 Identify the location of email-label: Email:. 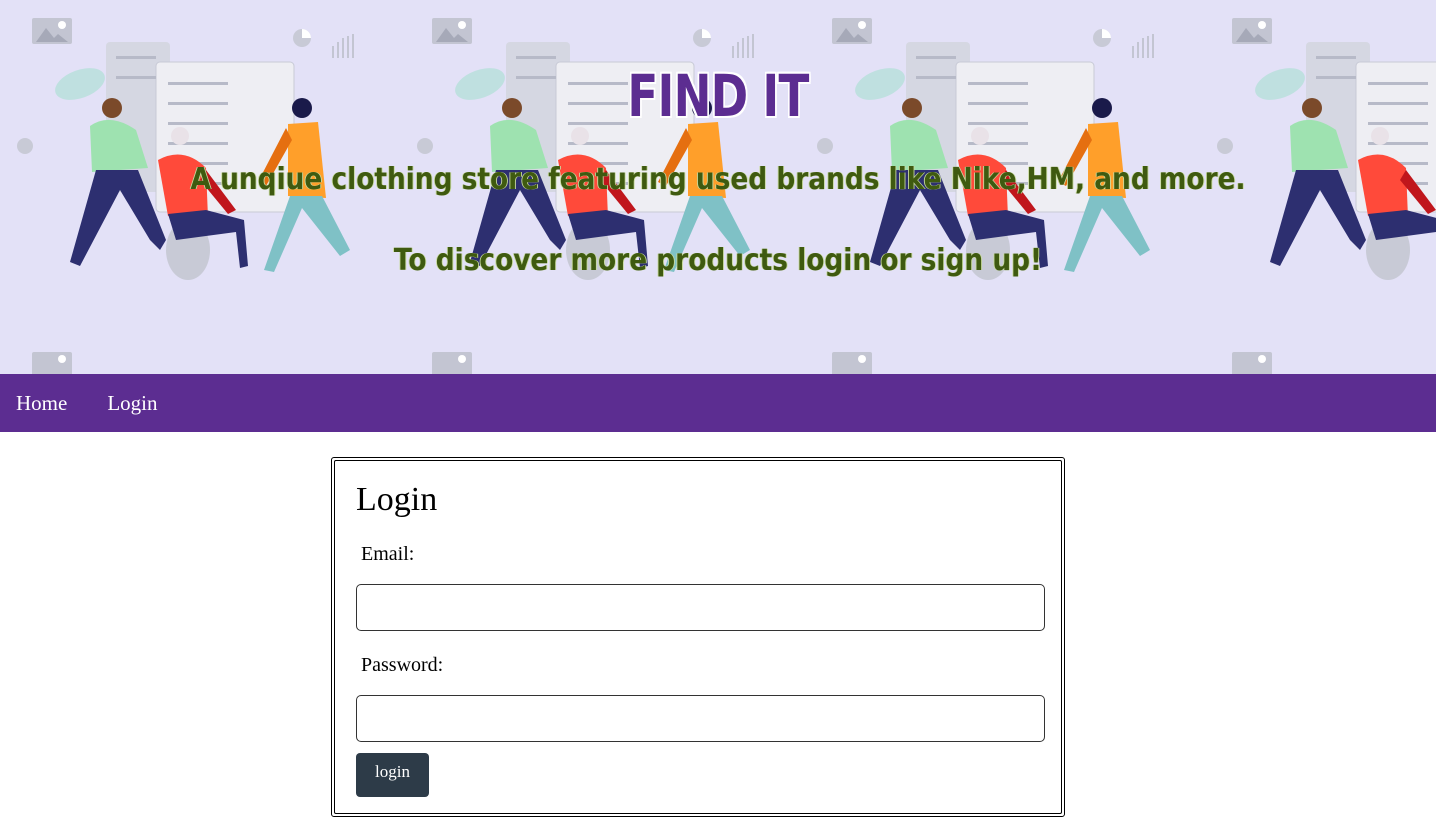
(388, 554).